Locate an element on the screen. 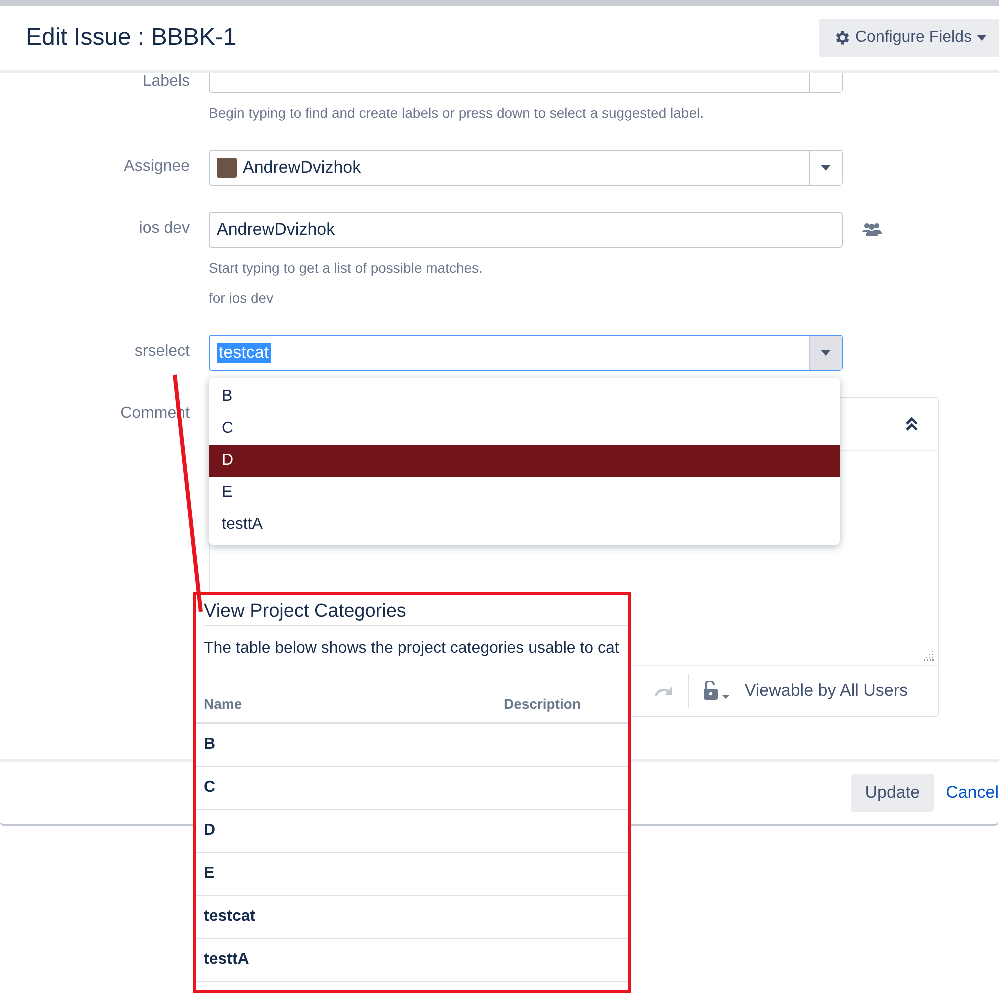 Image resolution: width=999 pixels, height=993 pixels. field-label: Labels is located at coordinates (166, 82).